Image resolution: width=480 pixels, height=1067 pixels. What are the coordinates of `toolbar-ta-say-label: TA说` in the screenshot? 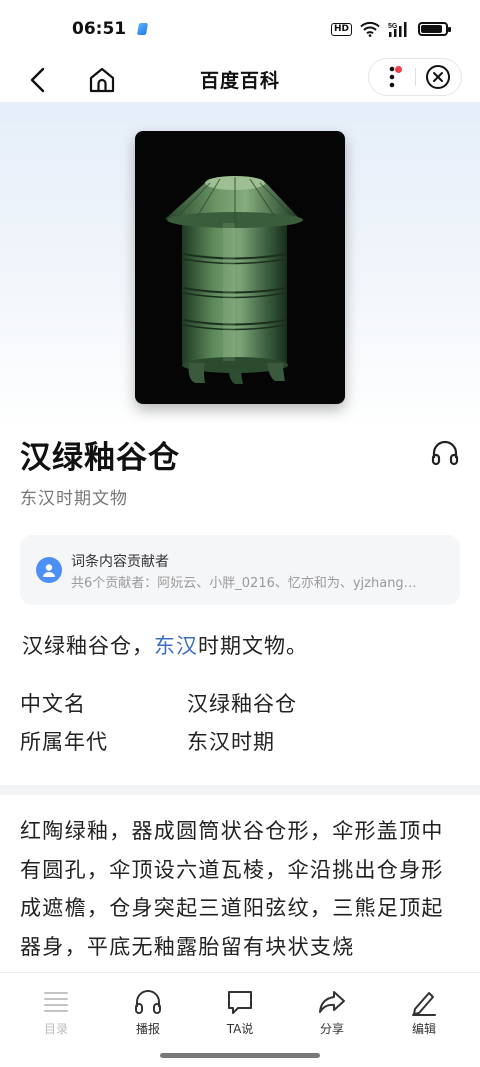 It's located at (240, 1029).